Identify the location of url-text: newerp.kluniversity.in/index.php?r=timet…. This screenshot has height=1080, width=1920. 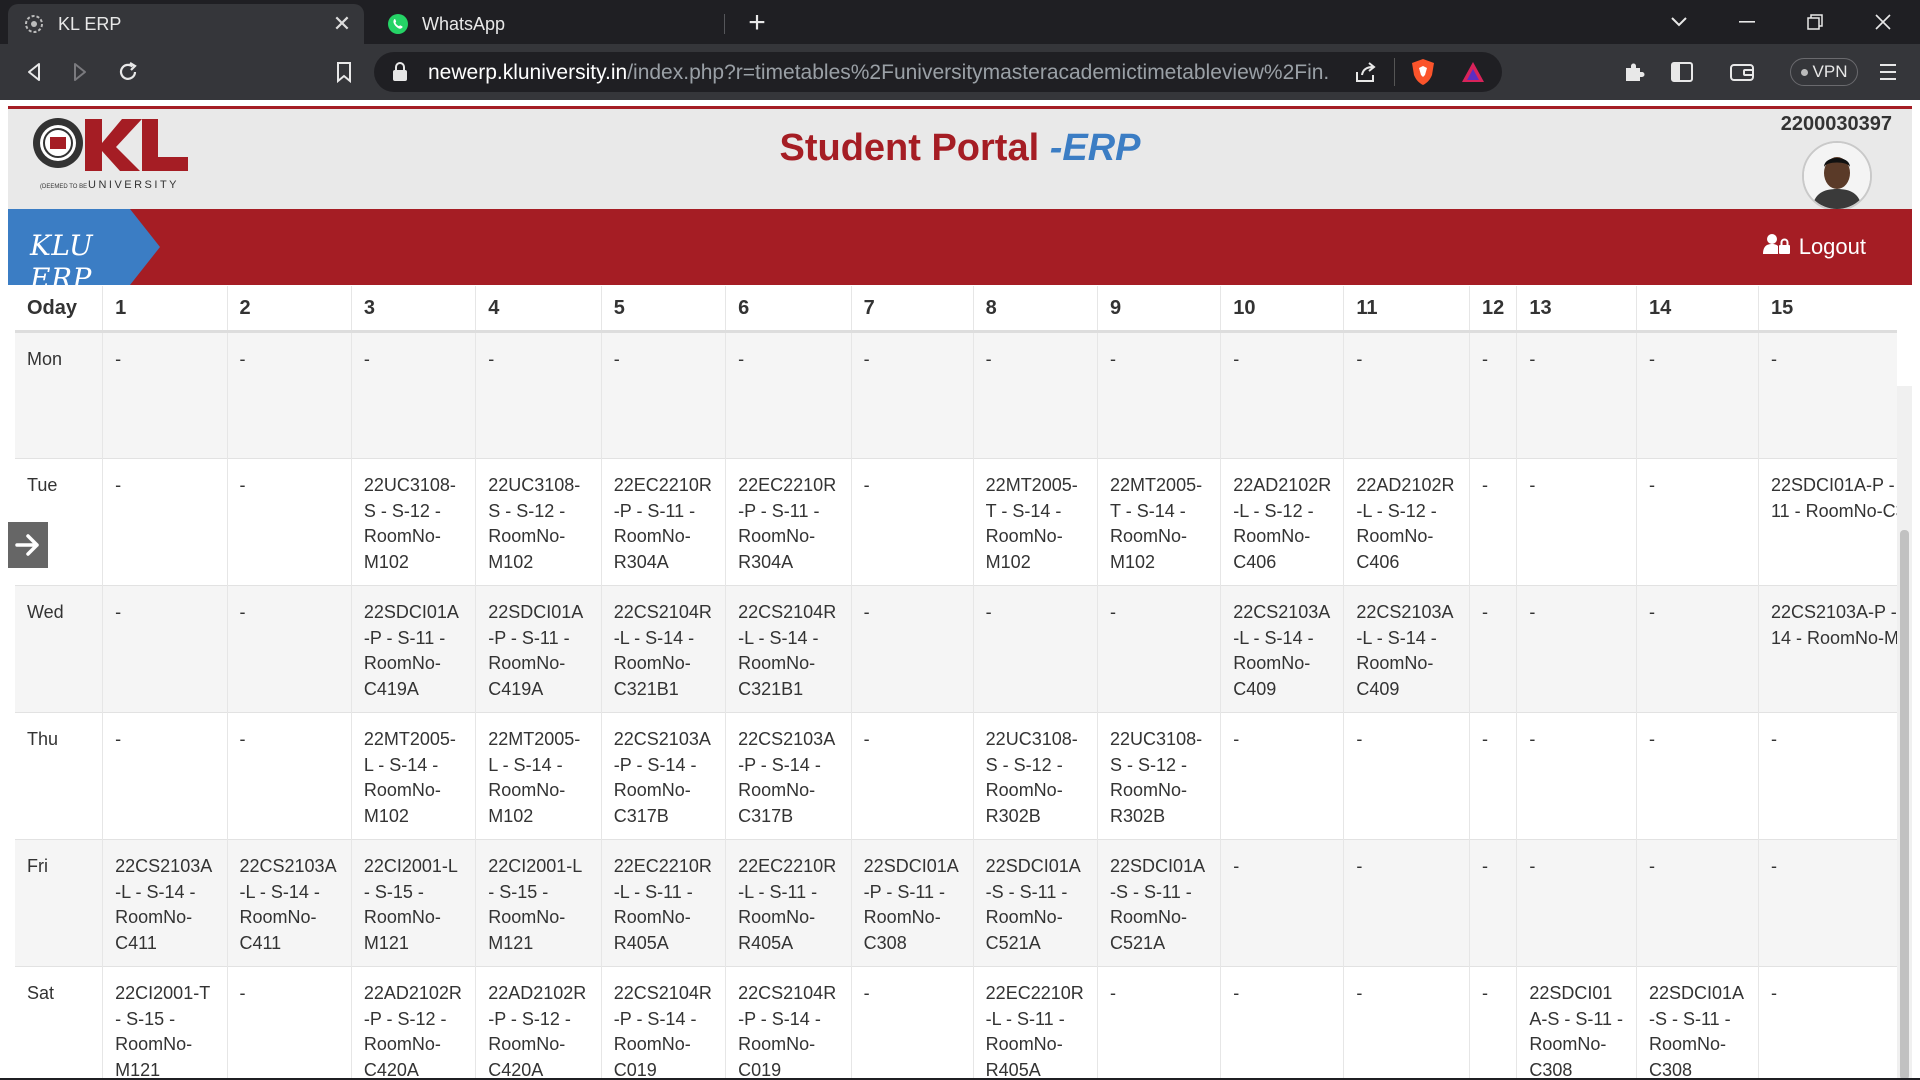
(878, 73).